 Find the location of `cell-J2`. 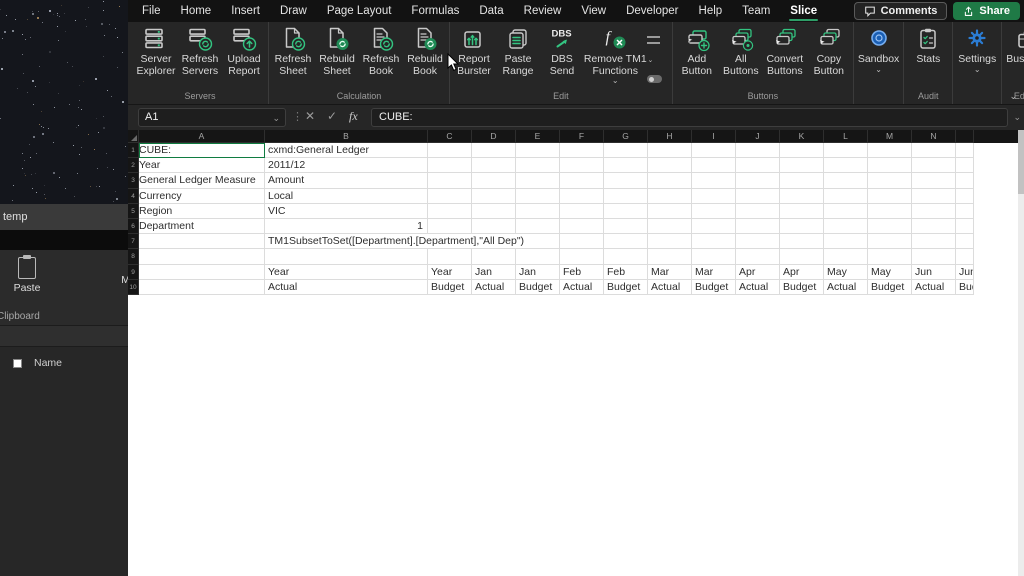

cell-J2 is located at coordinates (758, 166).